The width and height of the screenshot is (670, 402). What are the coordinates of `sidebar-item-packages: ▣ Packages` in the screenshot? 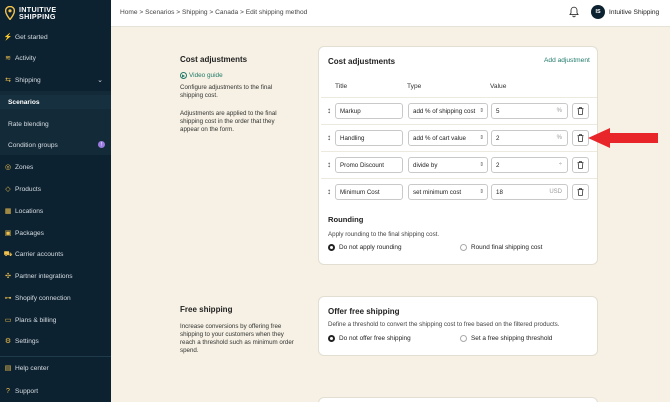 It's located at (55, 233).